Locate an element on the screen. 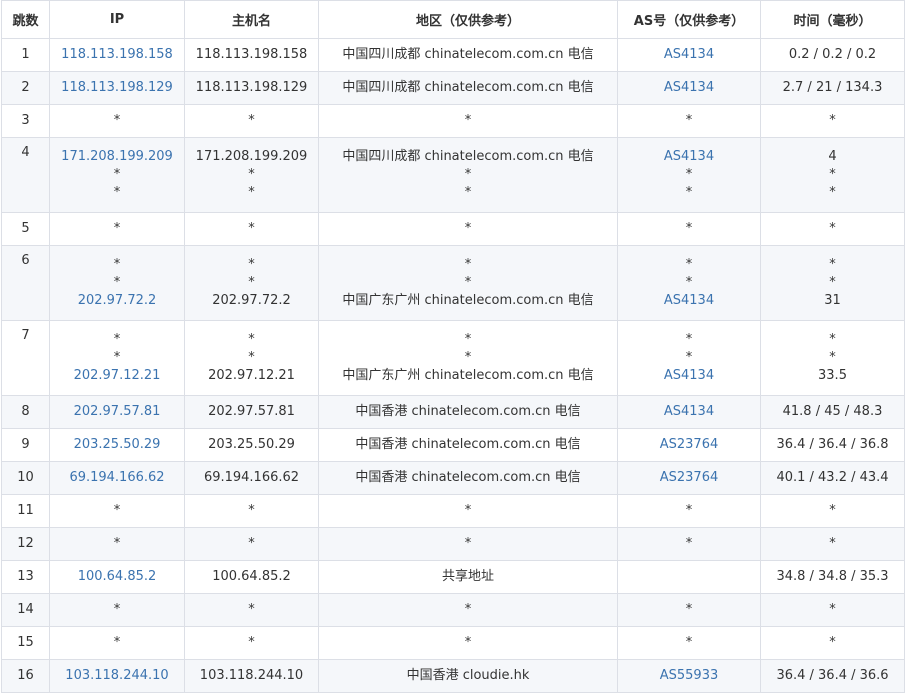 The width and height of the screenshot is (905, 693). ip-link: 202.97.57.81 is located at coordinates (117, 412).